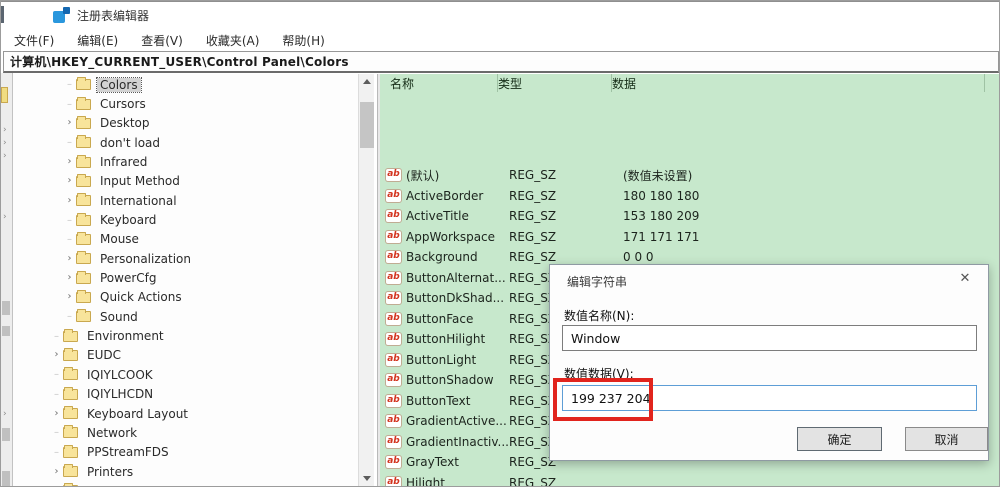  Describe the element at coordinates (596, 338) in the screenshot. I see `value-name-text: Window` at that location.